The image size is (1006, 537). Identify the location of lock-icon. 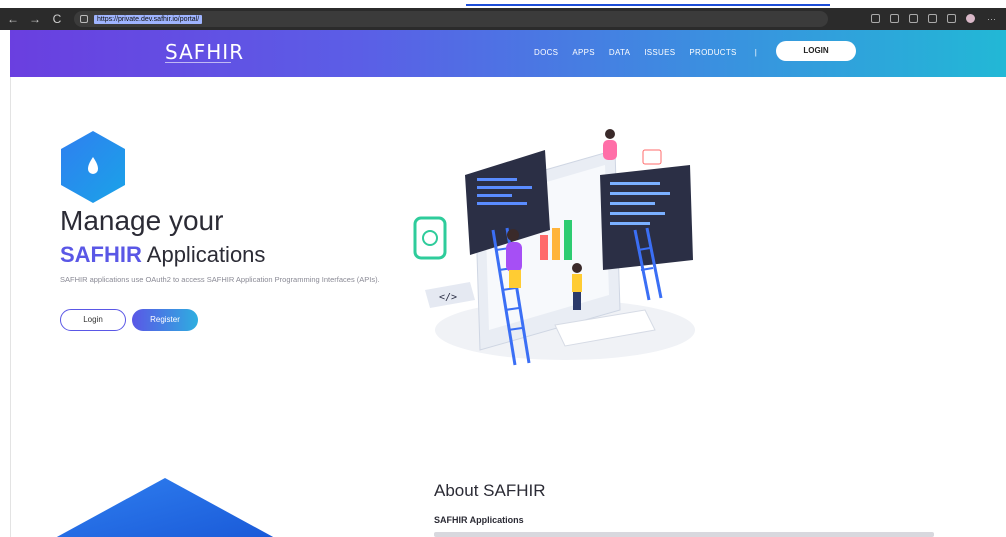
(84, 19).